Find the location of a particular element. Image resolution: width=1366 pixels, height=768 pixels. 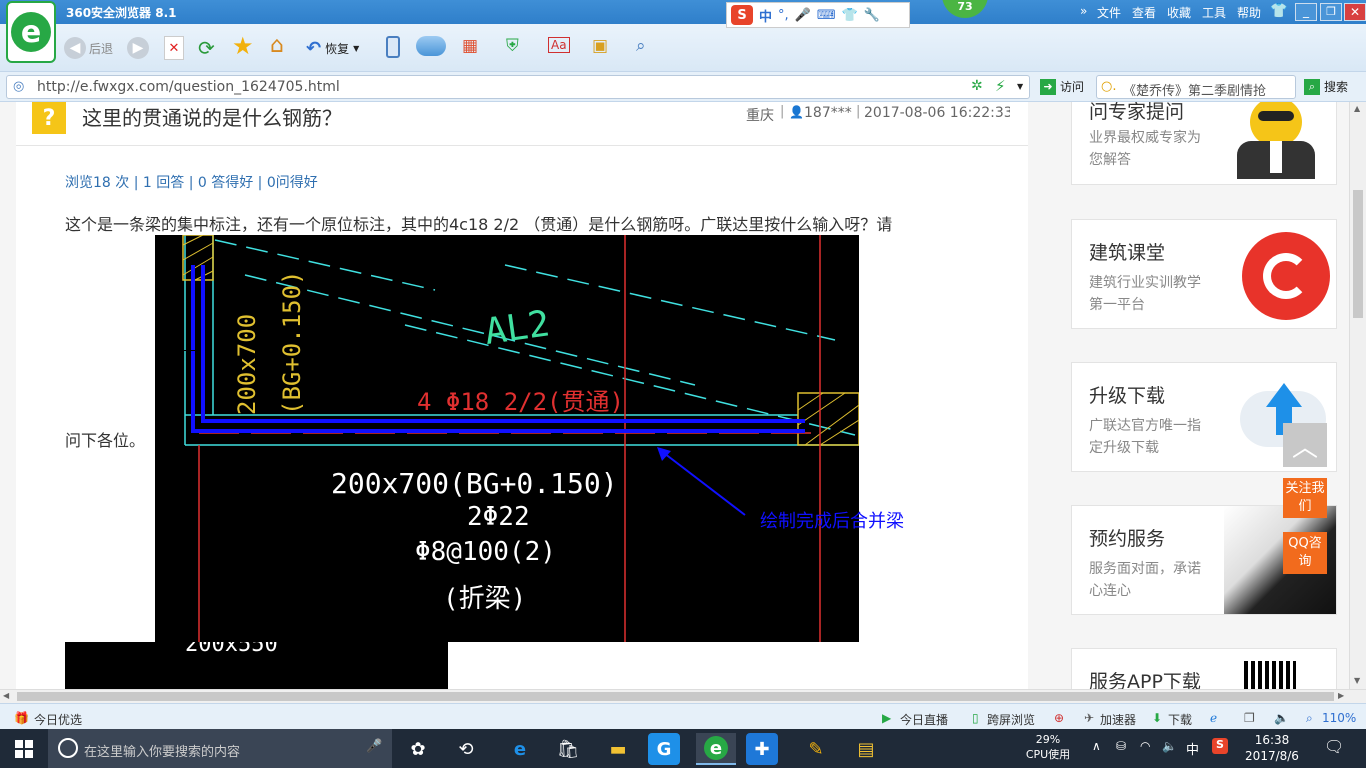

start-button is located at coordinates (24, 749).